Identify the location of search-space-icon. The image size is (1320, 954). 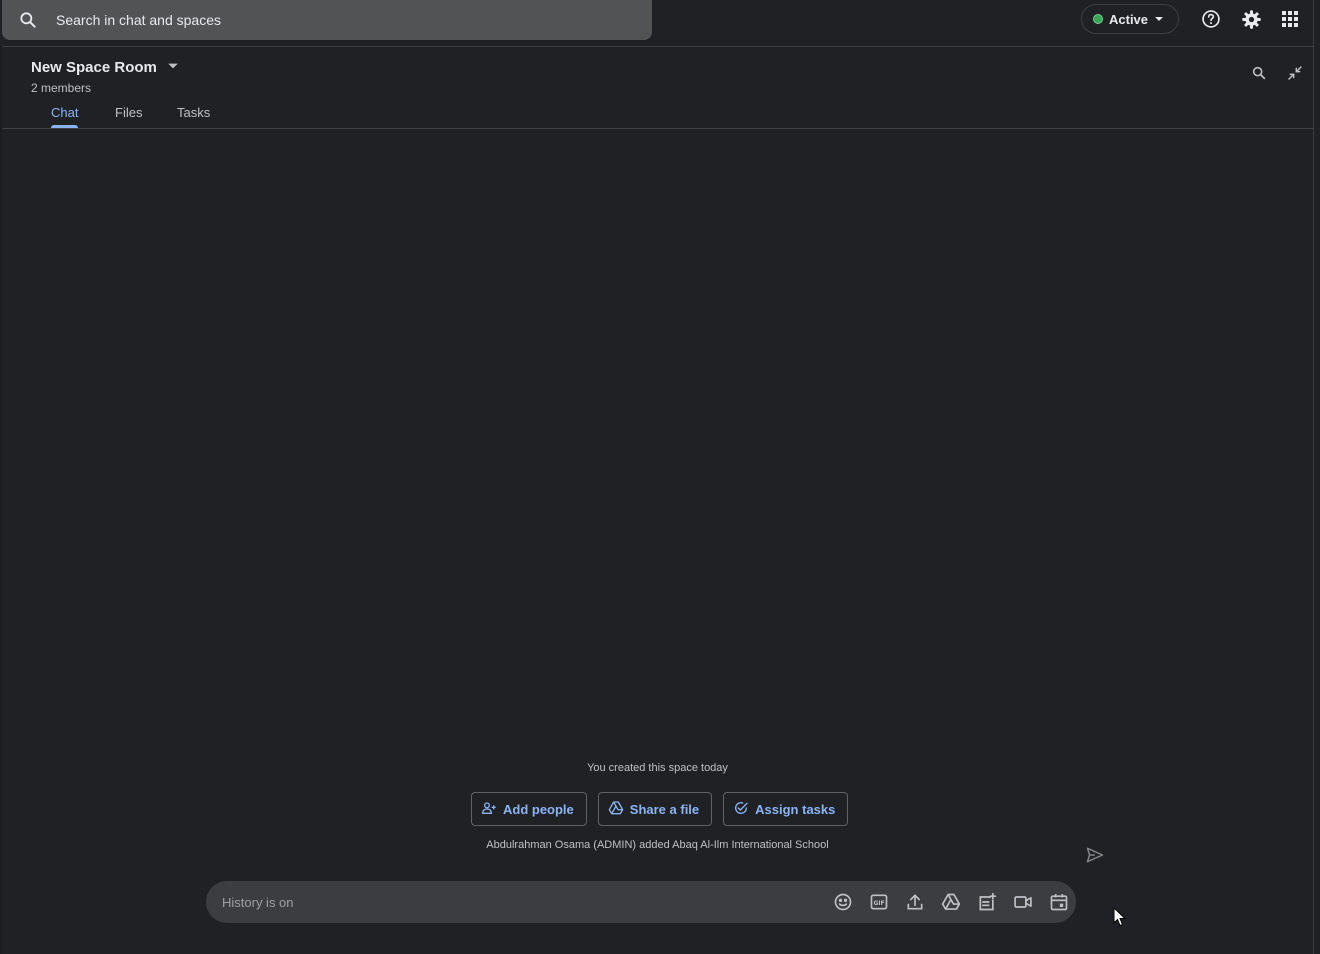
(1259, 73).